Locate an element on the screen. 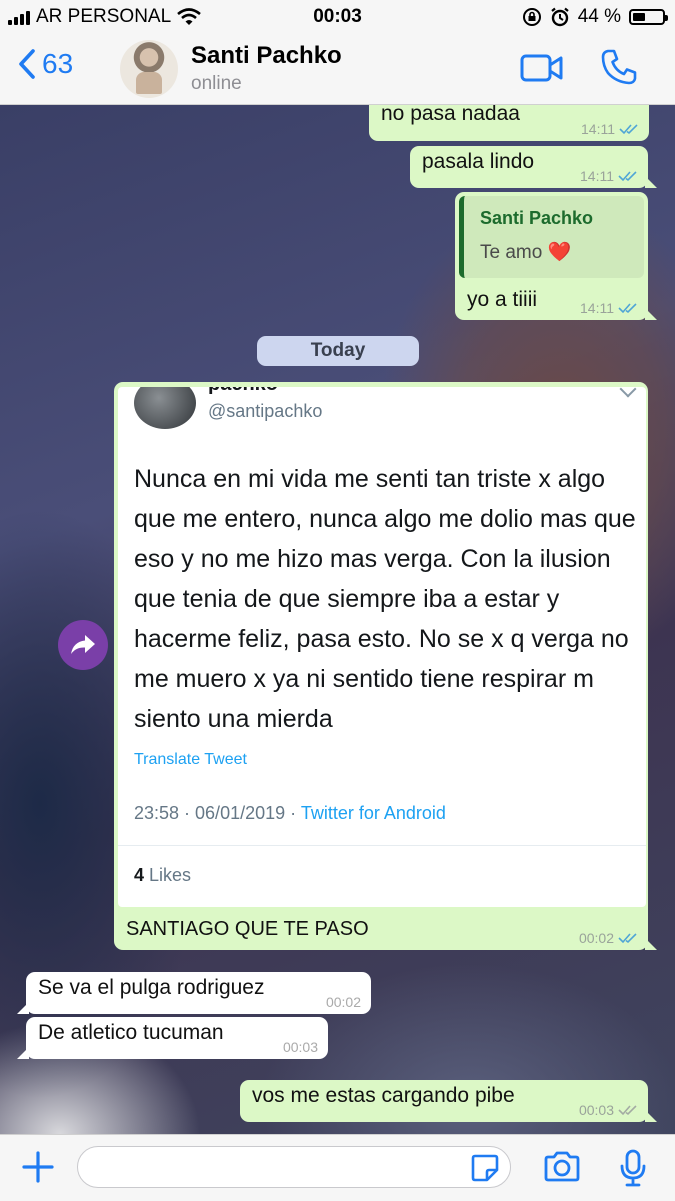  message-text: Se va el pulga rodriguez is located at coordinates (151, 987).